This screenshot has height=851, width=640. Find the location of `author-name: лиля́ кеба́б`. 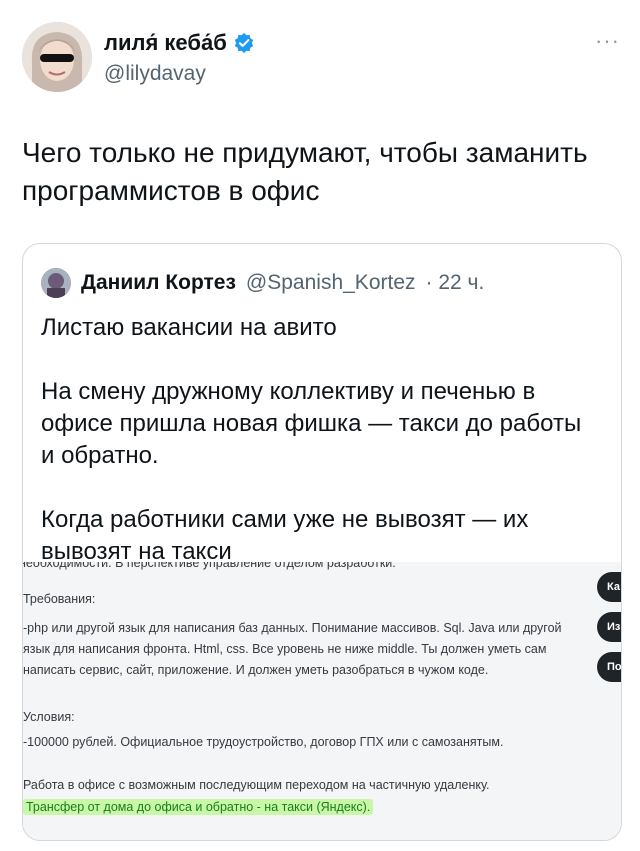

author-name: лиля́ кеба́б is located at coordinates (165, 43).